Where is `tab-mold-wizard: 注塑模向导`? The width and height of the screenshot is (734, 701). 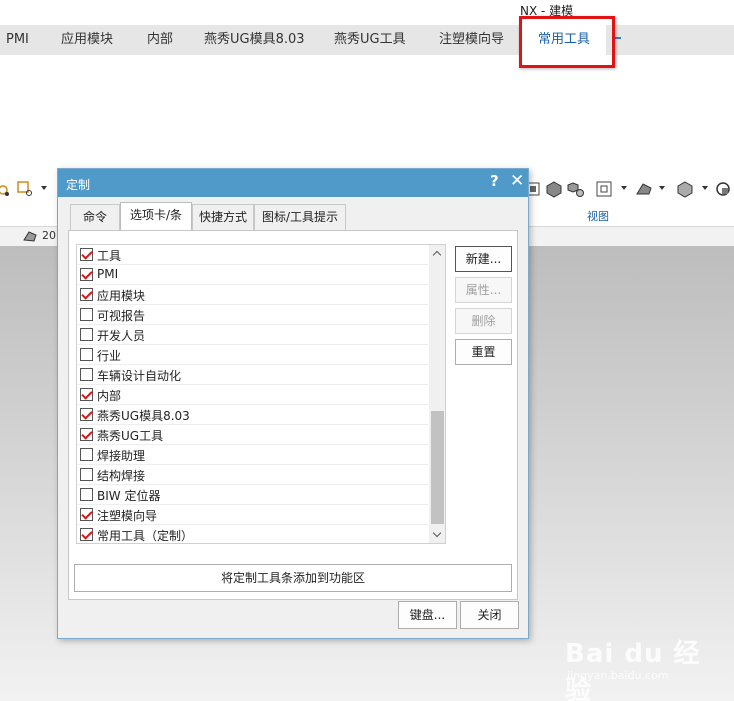
tab-mold-wizard: 注塑模向导 is located at coordinates (471, 40).